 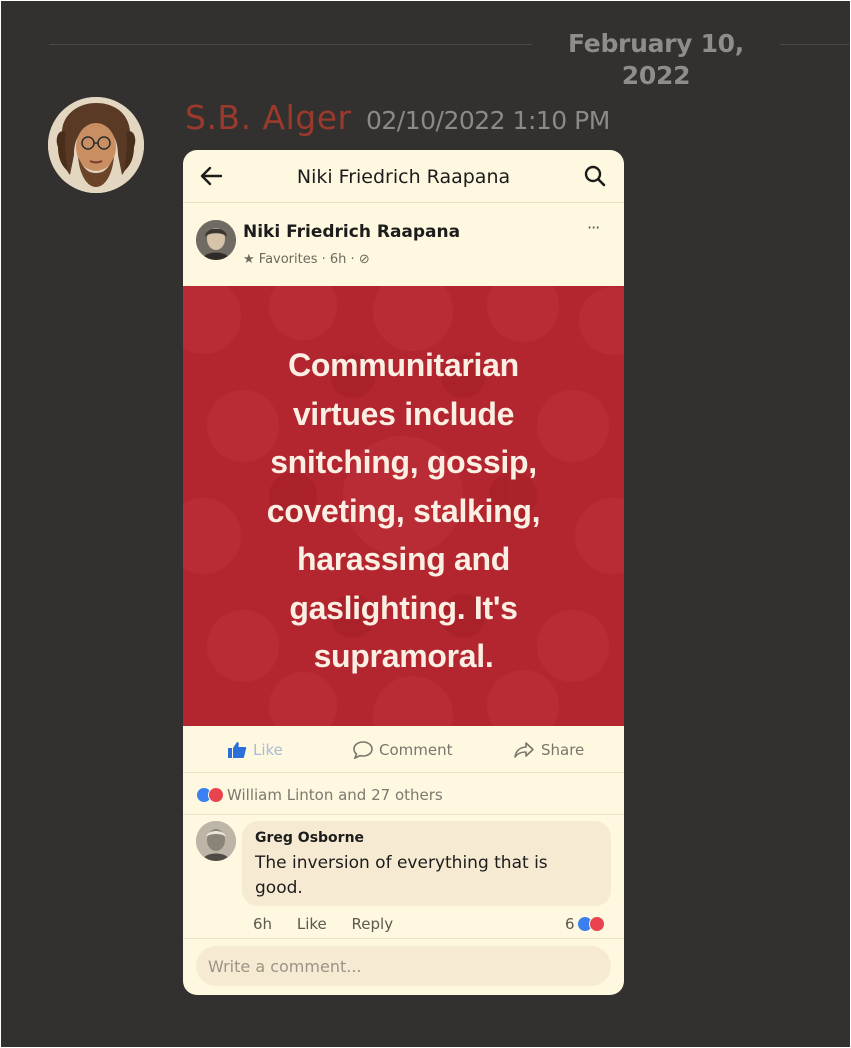 I want to click on write-comment-box, so click(x=403, y=966).